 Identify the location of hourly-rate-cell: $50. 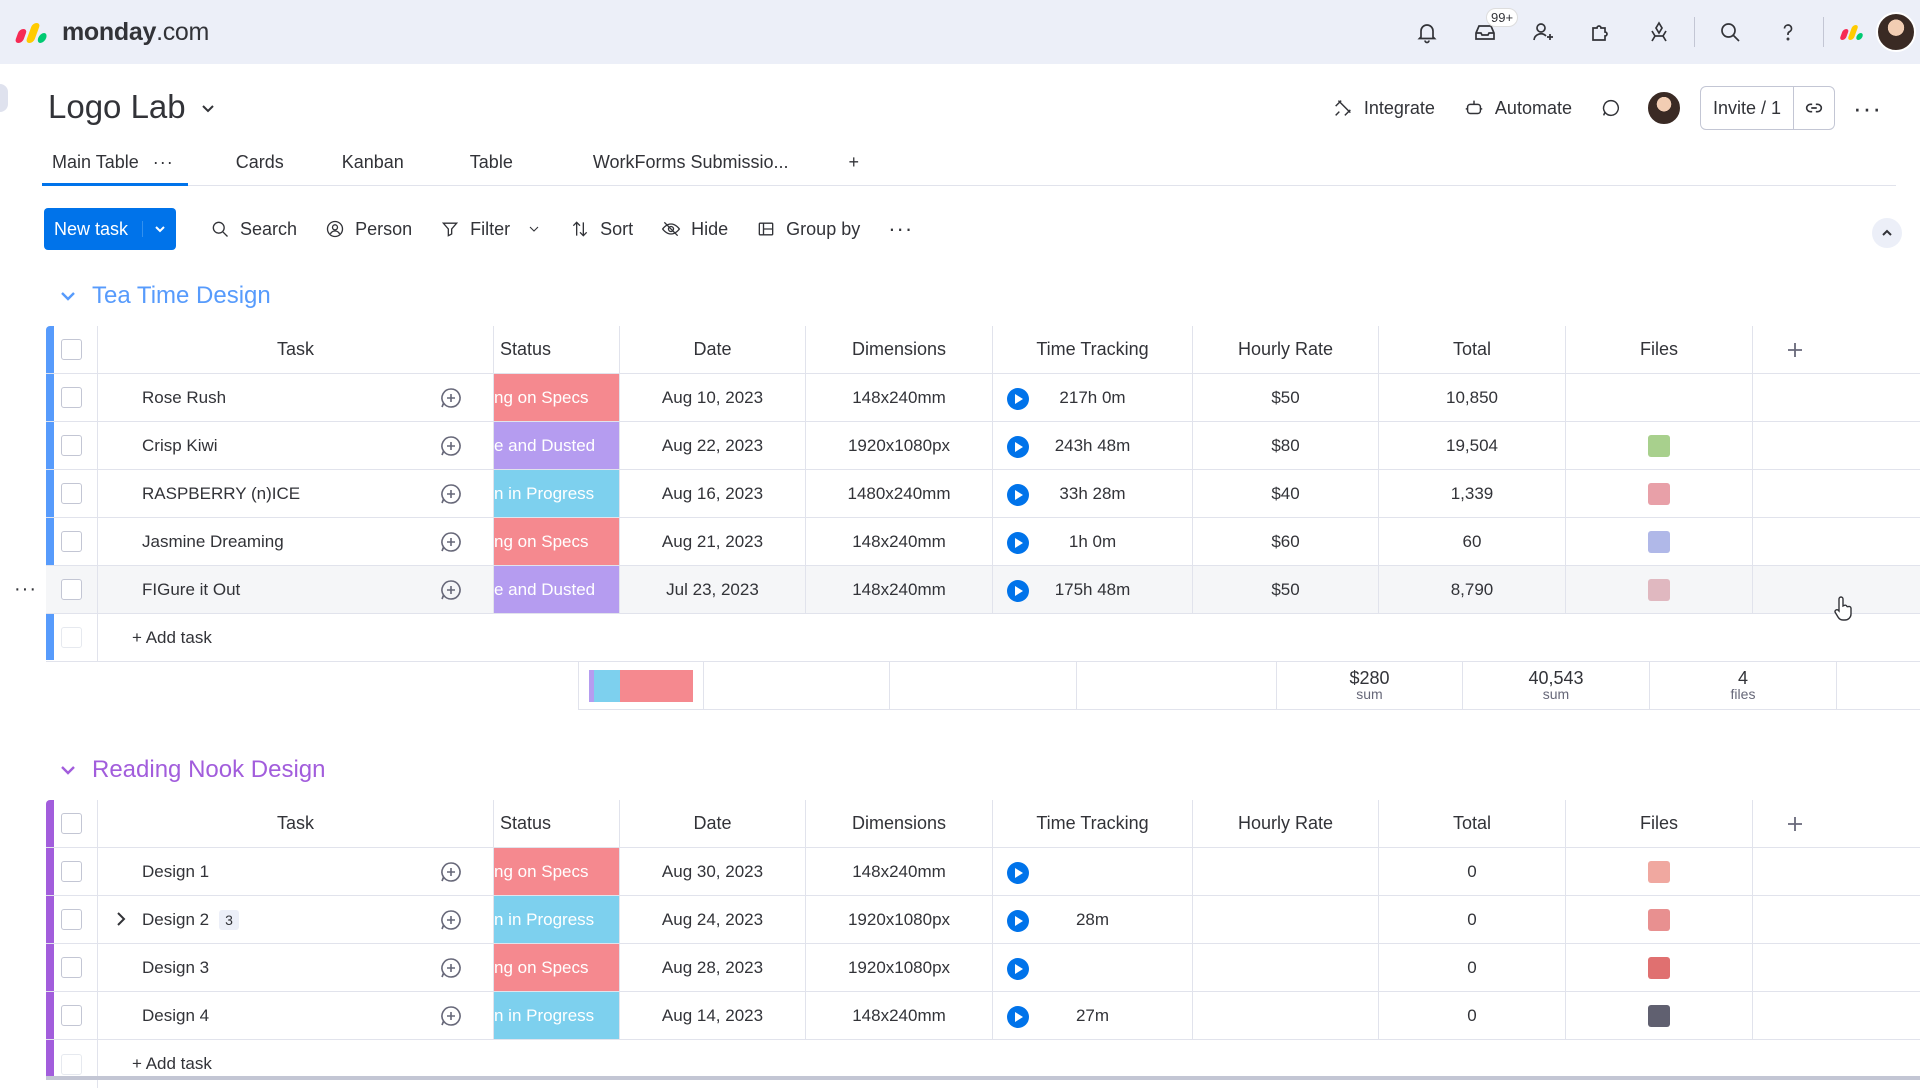
(1286, 397).